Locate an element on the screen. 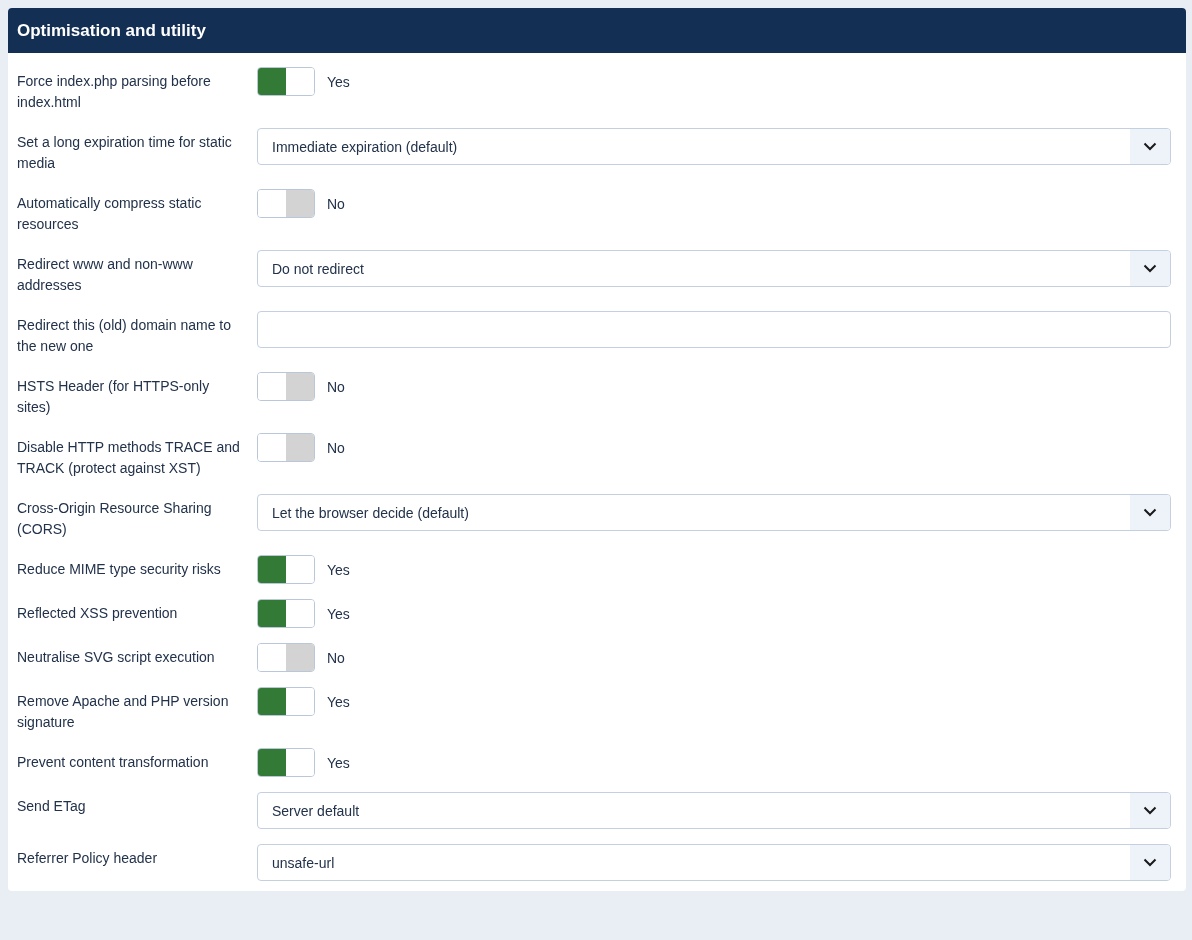 This screenshot has height=940, width=1192. field-label: Remove Apache and PHP version signature is located at coordinates (123, 712).